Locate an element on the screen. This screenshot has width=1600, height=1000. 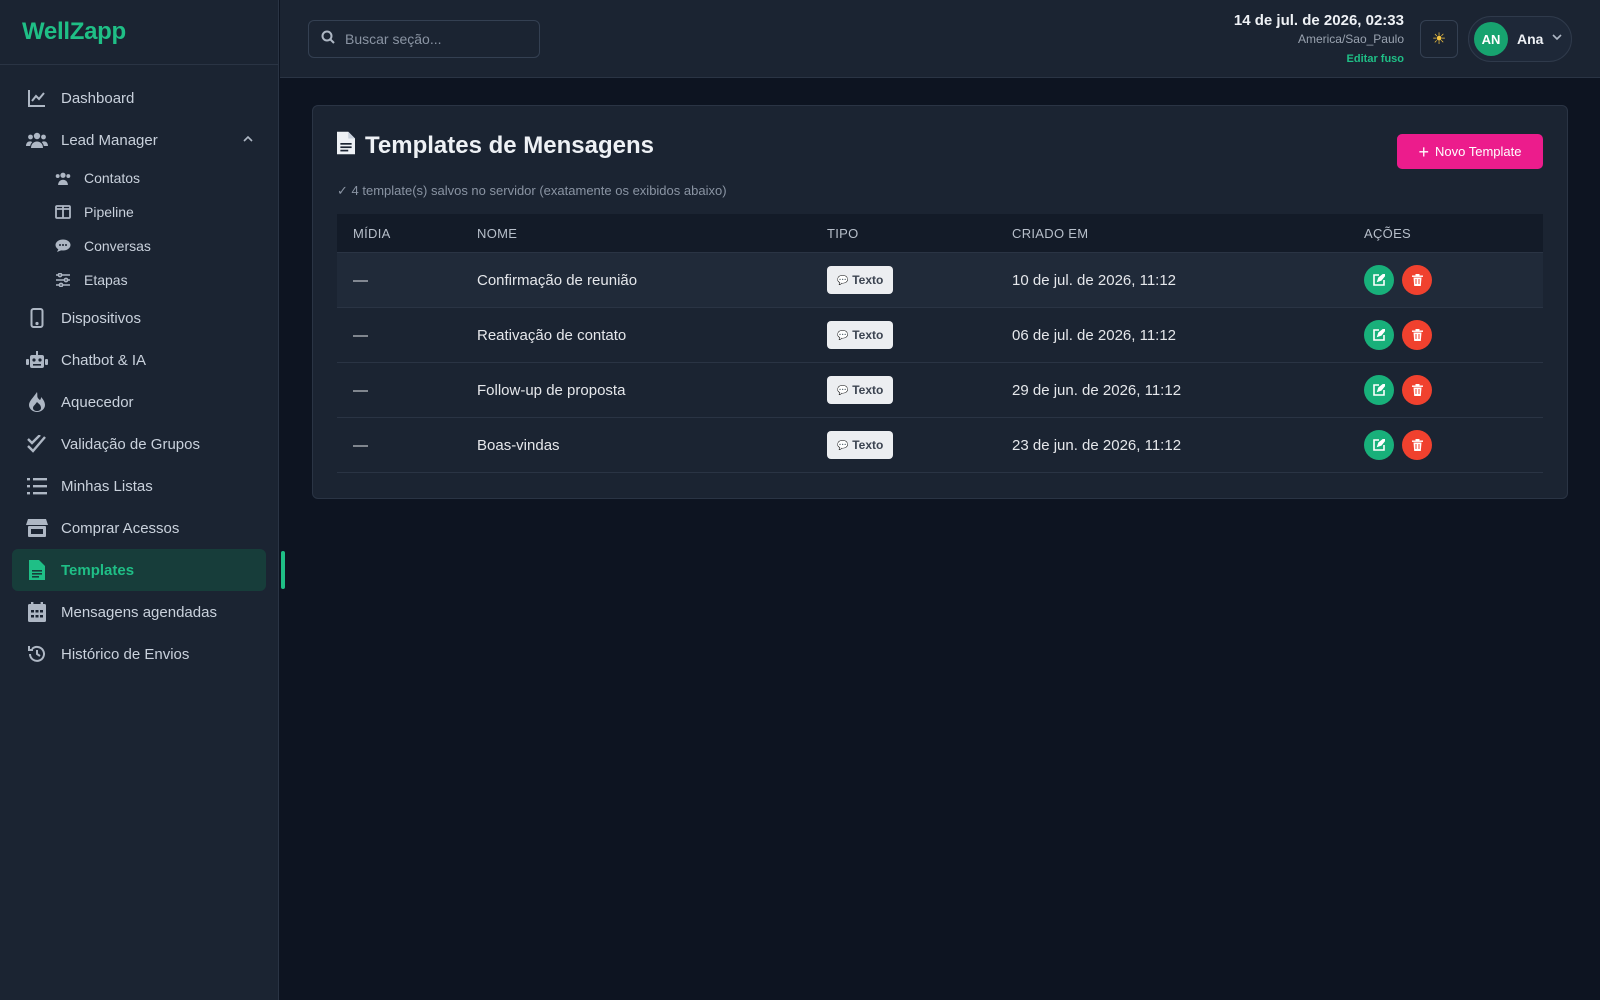
sidebar-item-contatos: Contatos is located at coordinates (139, 178).